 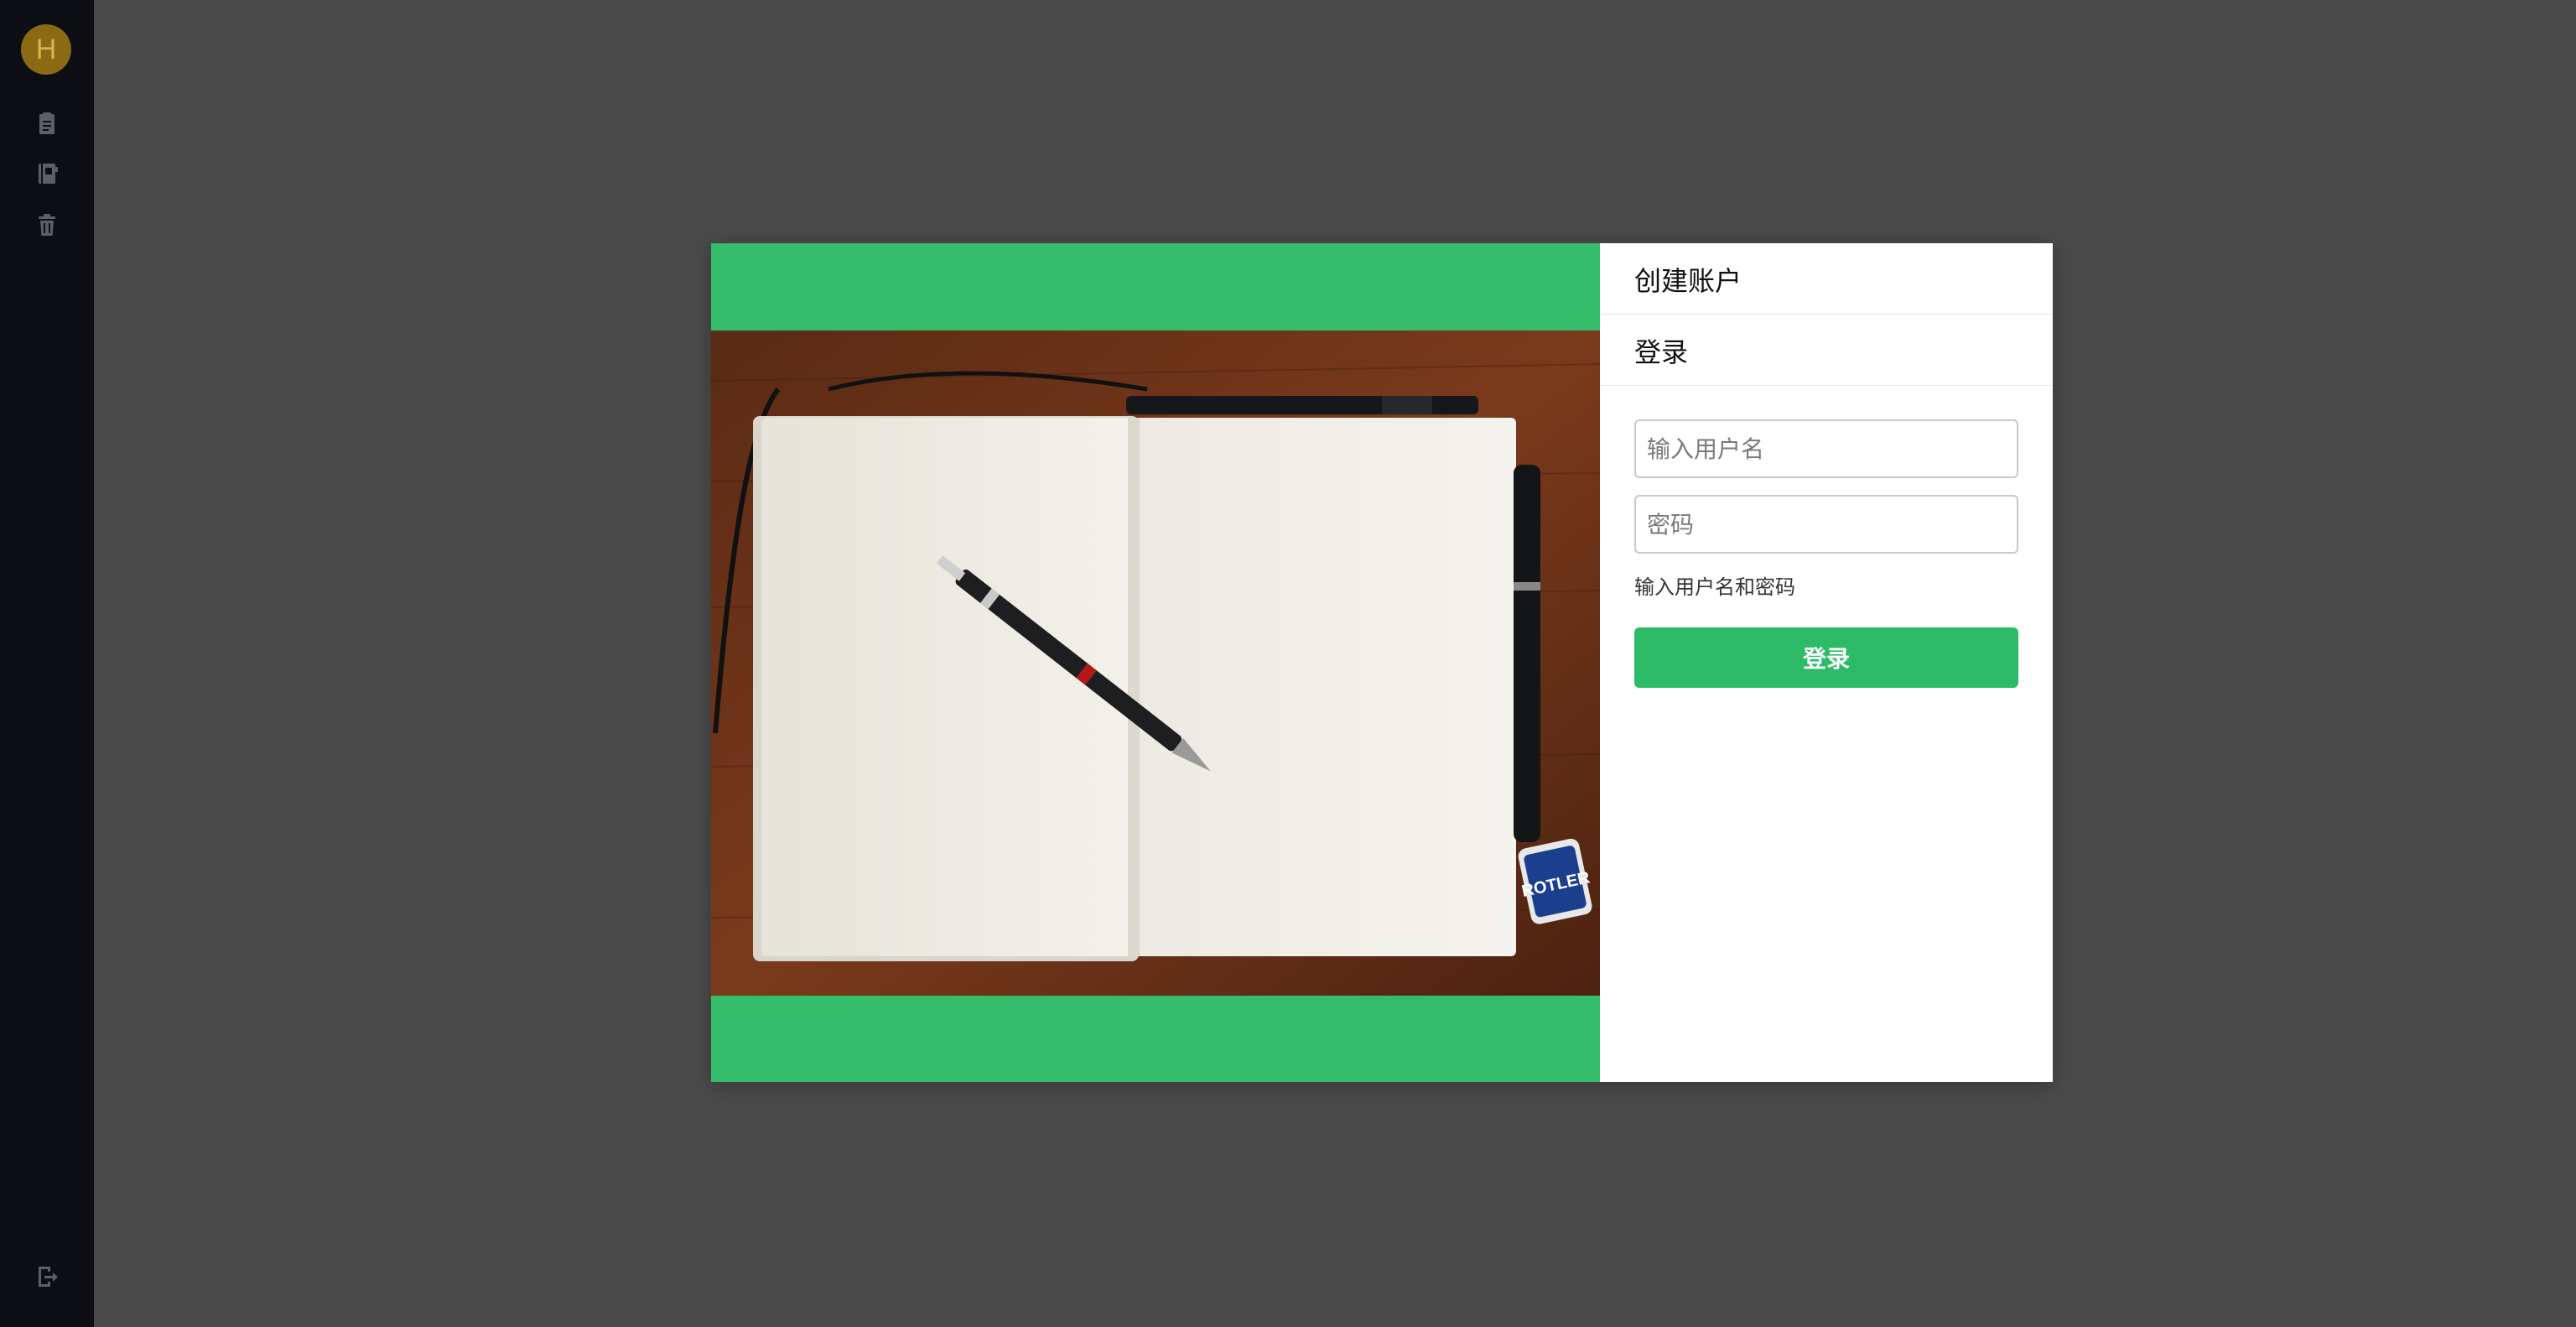 What do you see at coordinates (1826, 657) in the screenshot?
I see `login-button: 登录` at bounding box center [1826, 657].